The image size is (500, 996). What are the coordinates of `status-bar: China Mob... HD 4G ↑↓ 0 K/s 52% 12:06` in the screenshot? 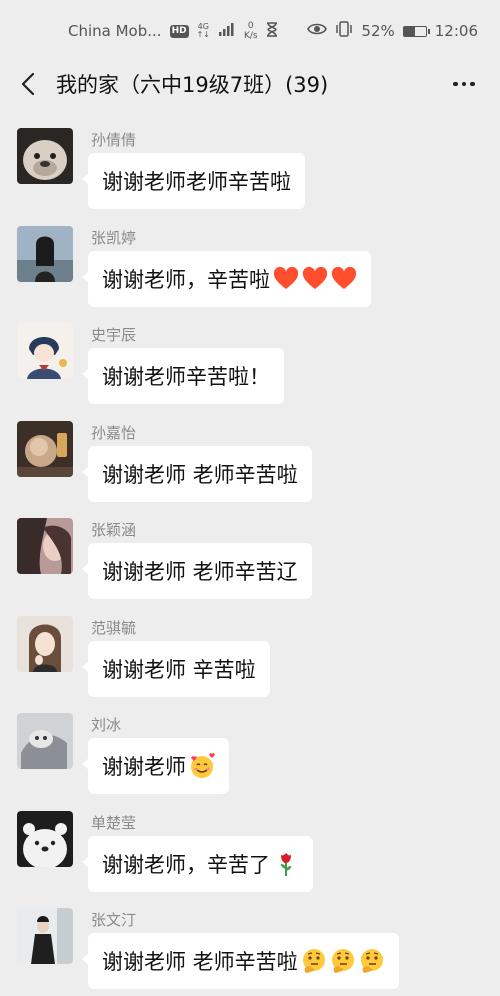 It's located at (250, 31).